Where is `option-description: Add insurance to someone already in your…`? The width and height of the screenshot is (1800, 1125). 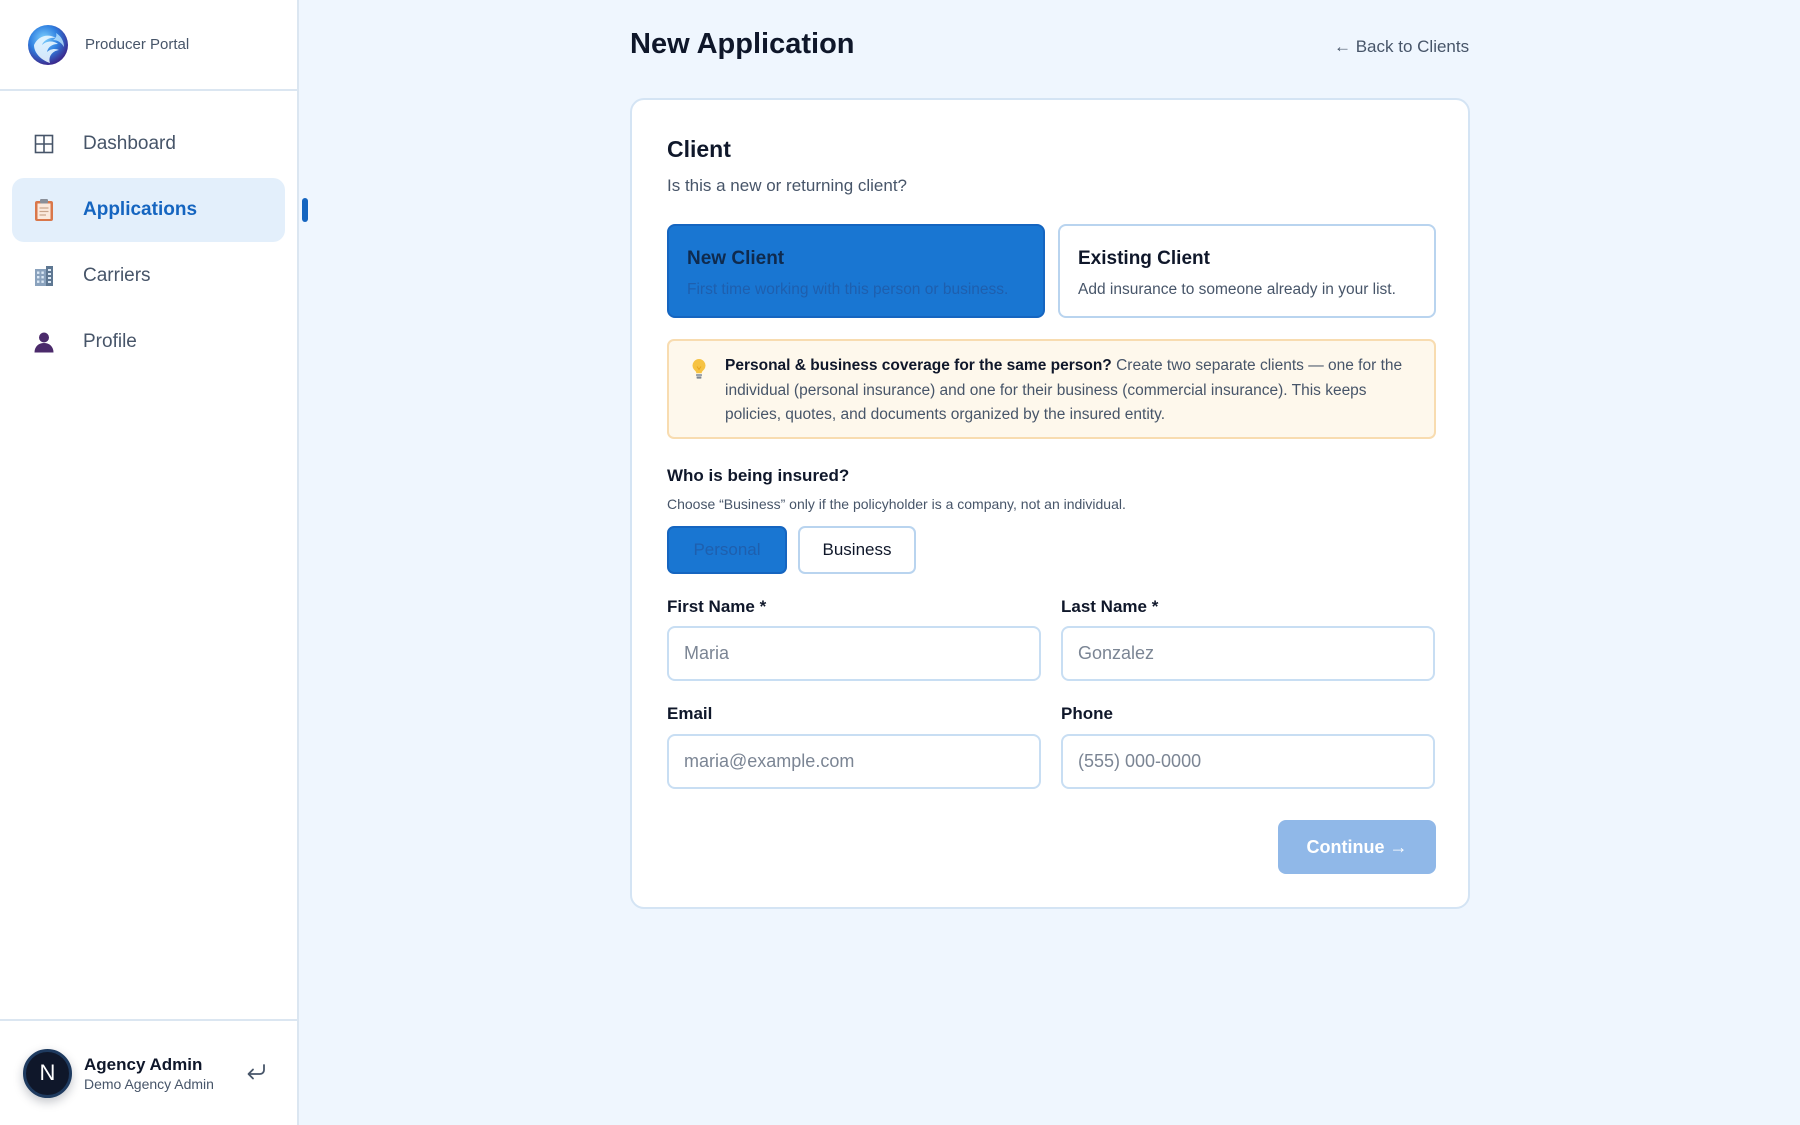 option-description: Add insurance to someone already in your… is located at coordinates (1237, 289).